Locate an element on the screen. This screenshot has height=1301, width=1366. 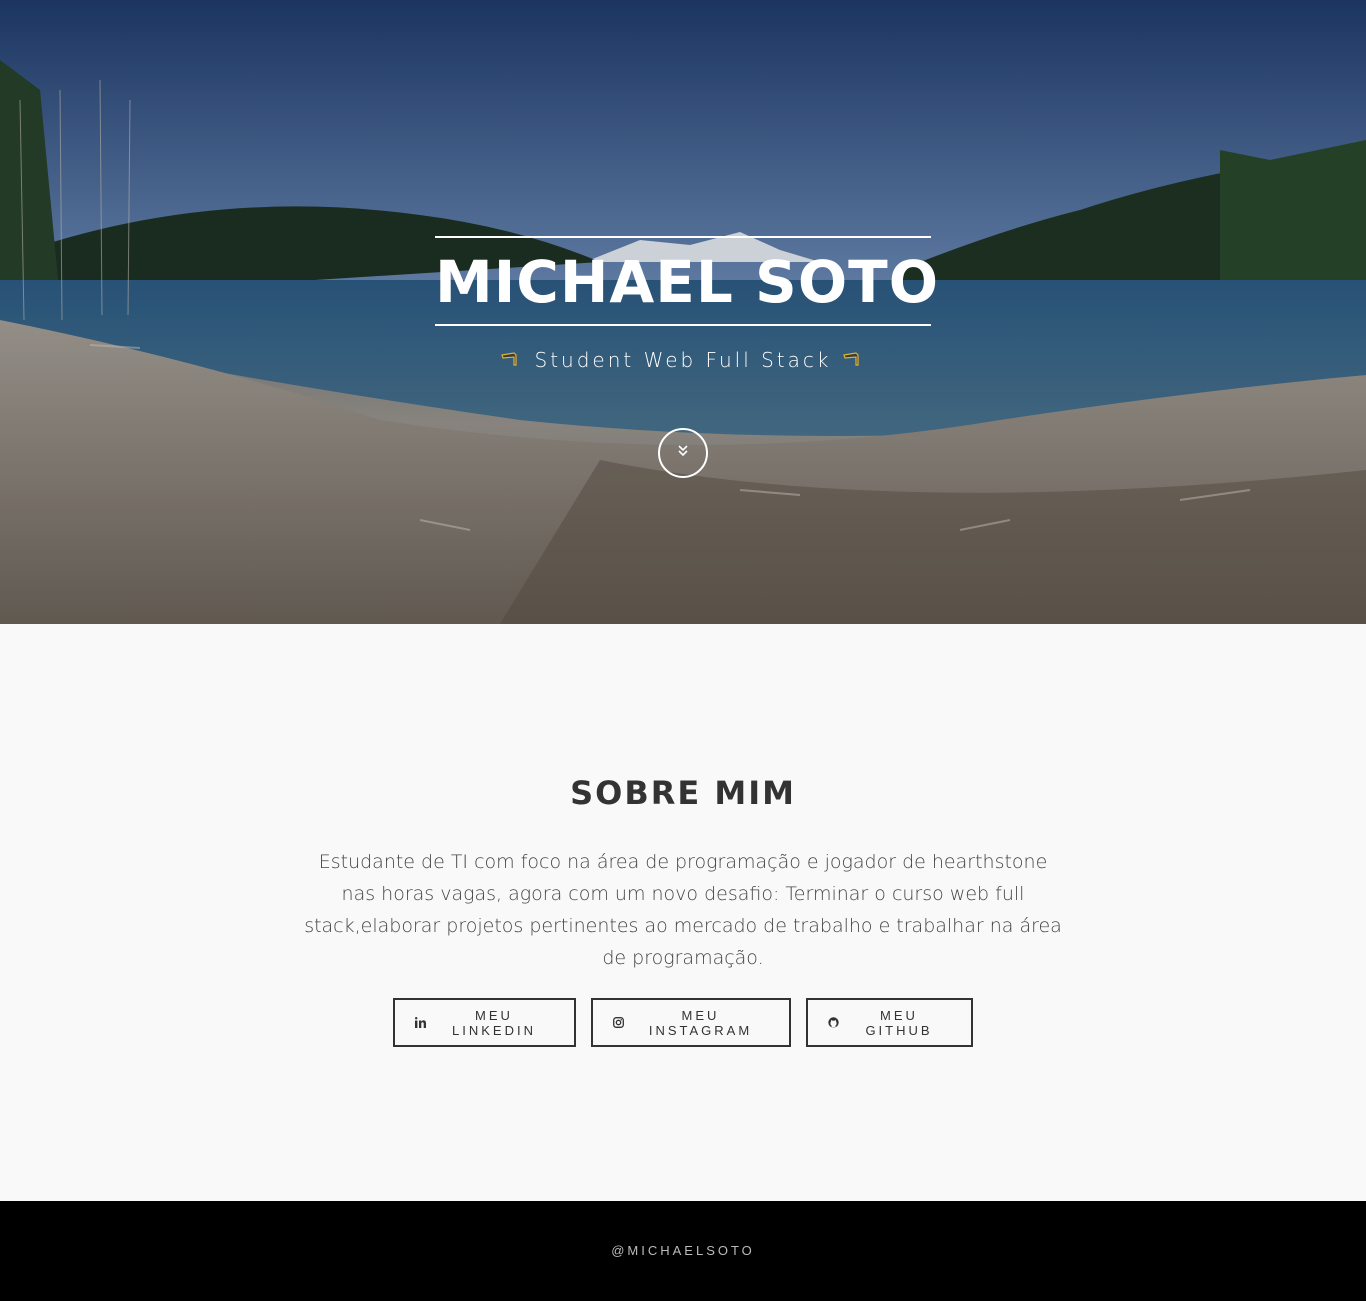
subtitle-row: Student Web Full Stack is located at coordinates (683, 360).